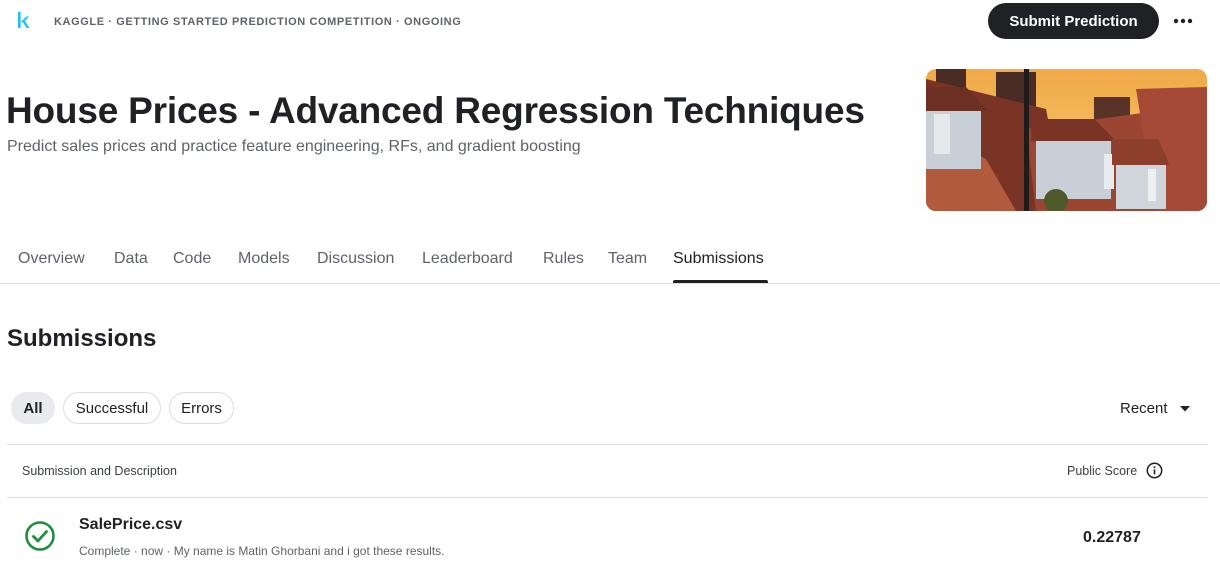 This screenshot has height=588, width=1220. What do you see at coordinates (192, 259) in the screenshot?
I see `tab-code: Code` at bounding box center [192, 259].